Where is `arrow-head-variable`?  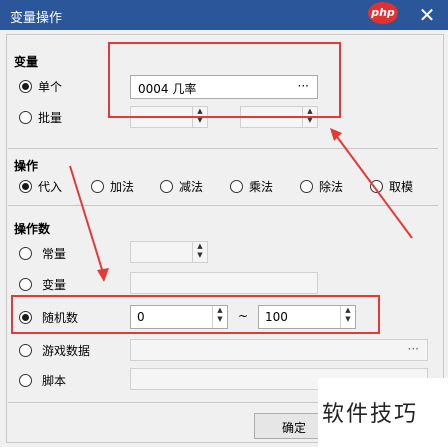
arrow-head-variable is located at coordinates (336, 134).